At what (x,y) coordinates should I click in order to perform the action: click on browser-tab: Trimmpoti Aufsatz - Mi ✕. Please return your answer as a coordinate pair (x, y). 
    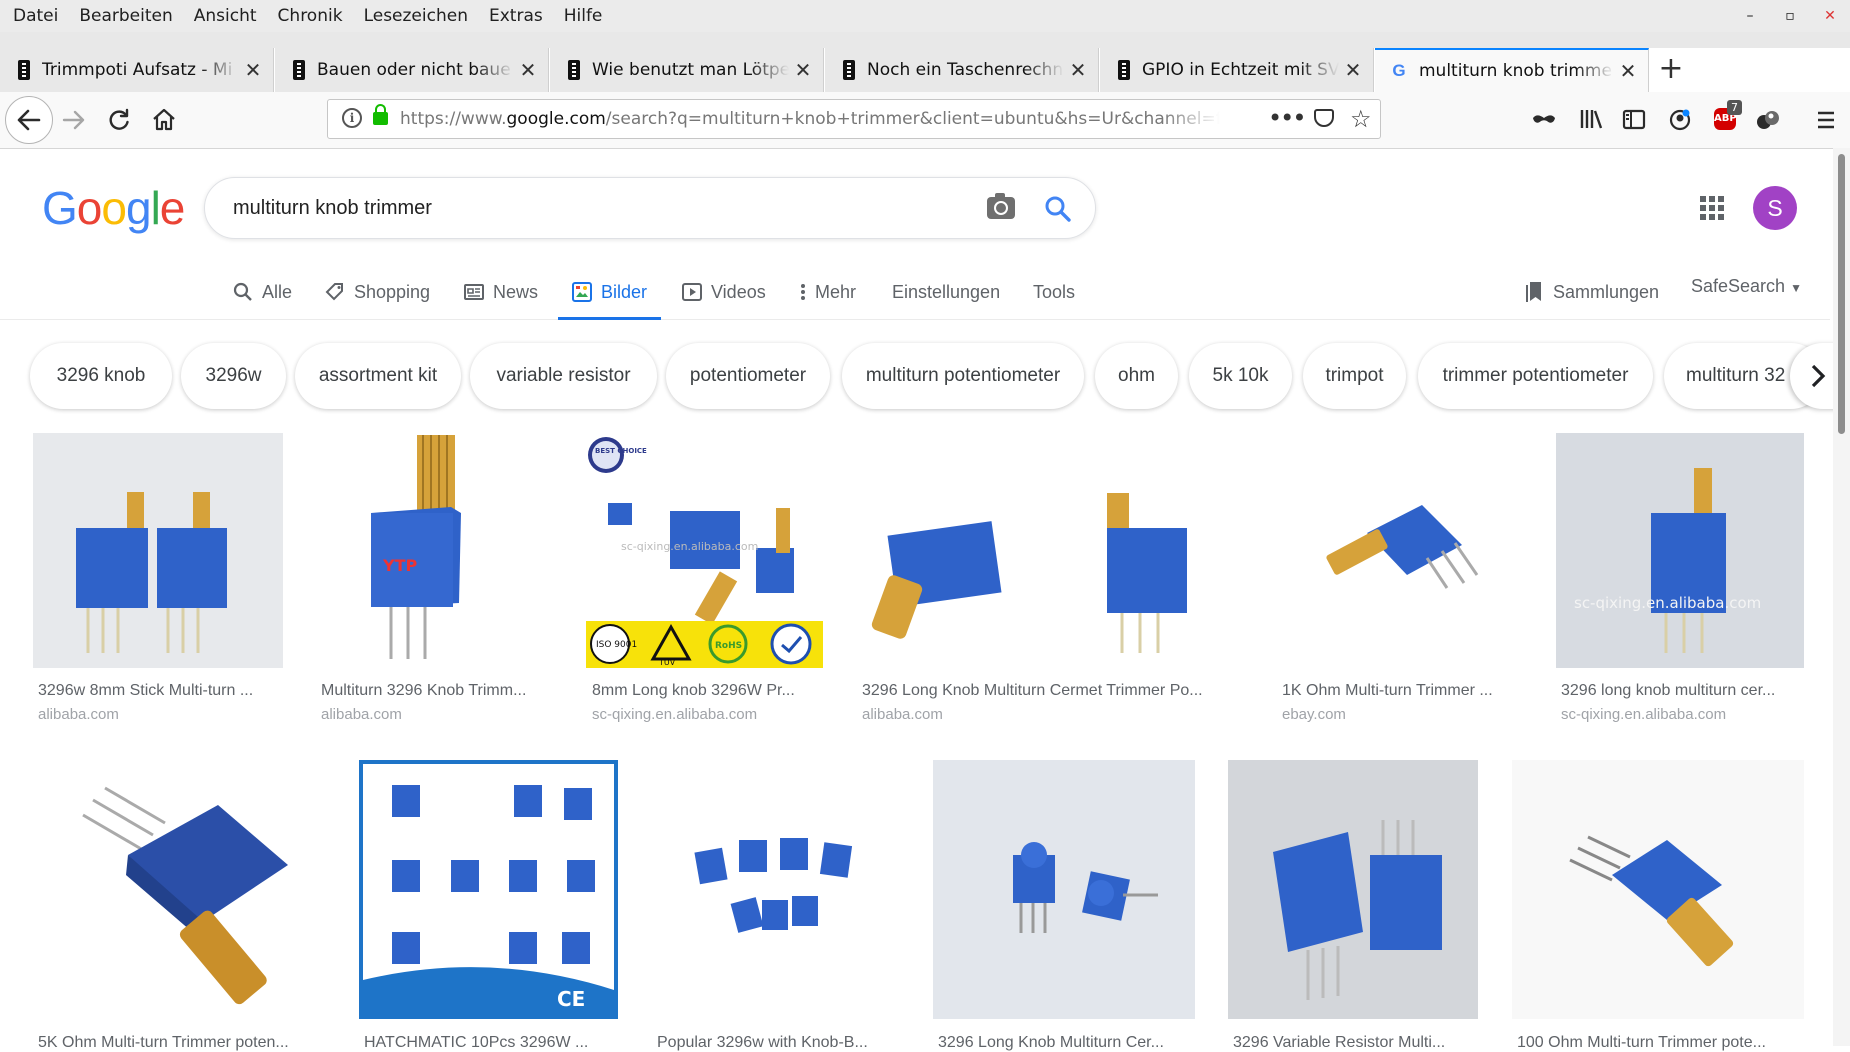
    Looking at the image, I should click on (137, 70).